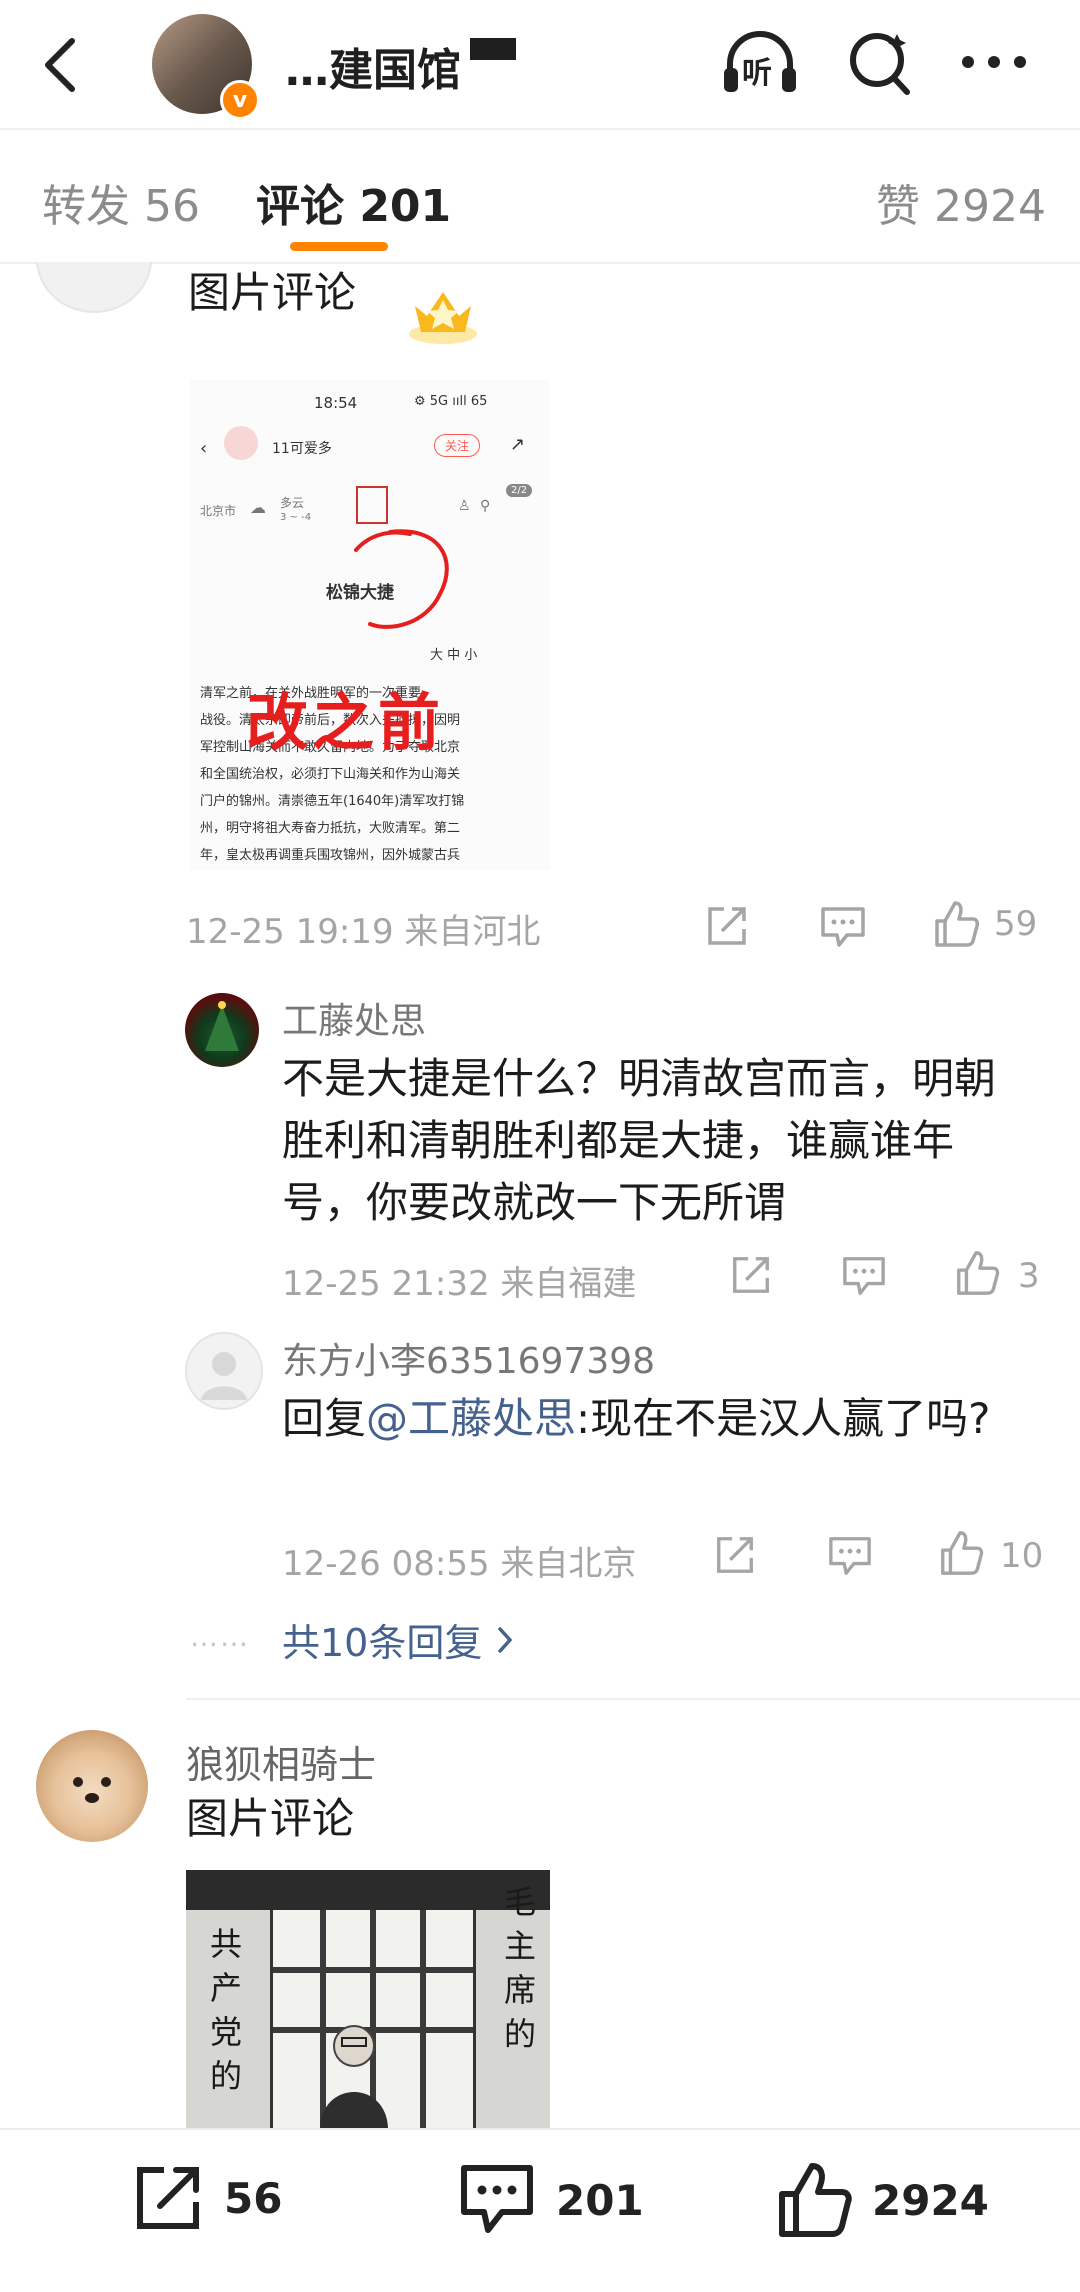 Image resolution: width=1080 pixels, height=2292 pixels. What do you see at coordinates (757, 73) in the screenshot?
I see `listen-label: 听` at bounding box center [757, 73].